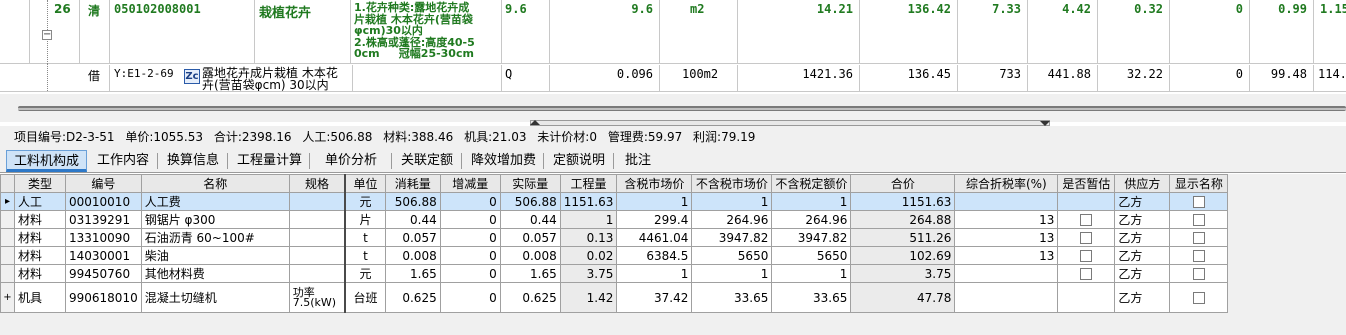  Describe the element at coordinates (530, 255) in the screenshot. I see `cell-actual: 0.008` at that location.